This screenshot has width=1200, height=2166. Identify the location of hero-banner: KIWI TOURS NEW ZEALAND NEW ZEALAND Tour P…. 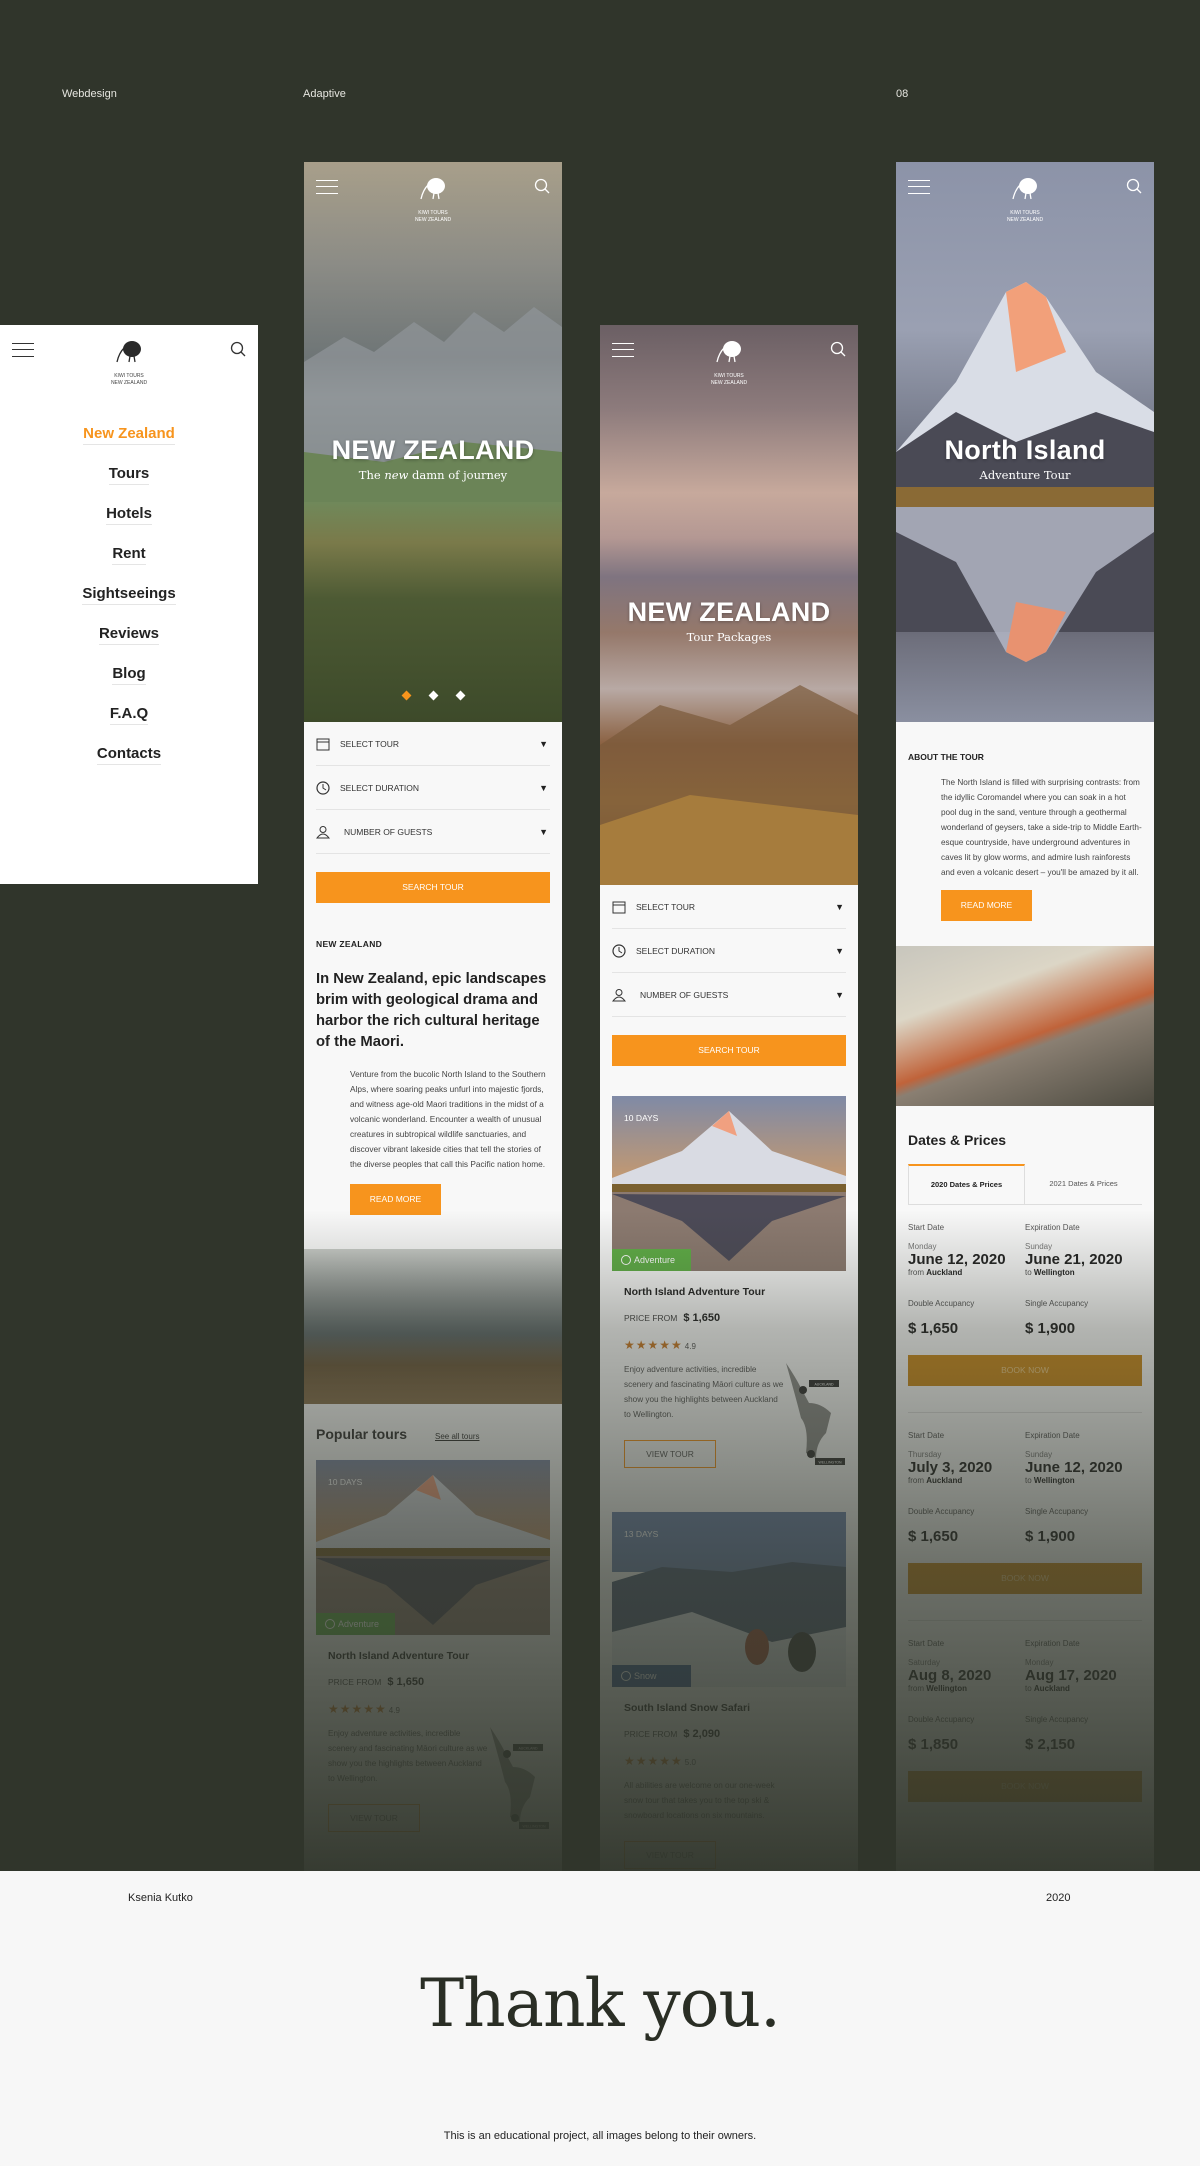
(729, 605).